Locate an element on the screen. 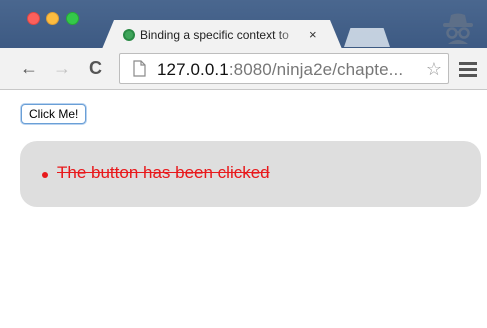 The width and height of the screenshot is (487, 328). page-icon is located at coordinates (139, 68).